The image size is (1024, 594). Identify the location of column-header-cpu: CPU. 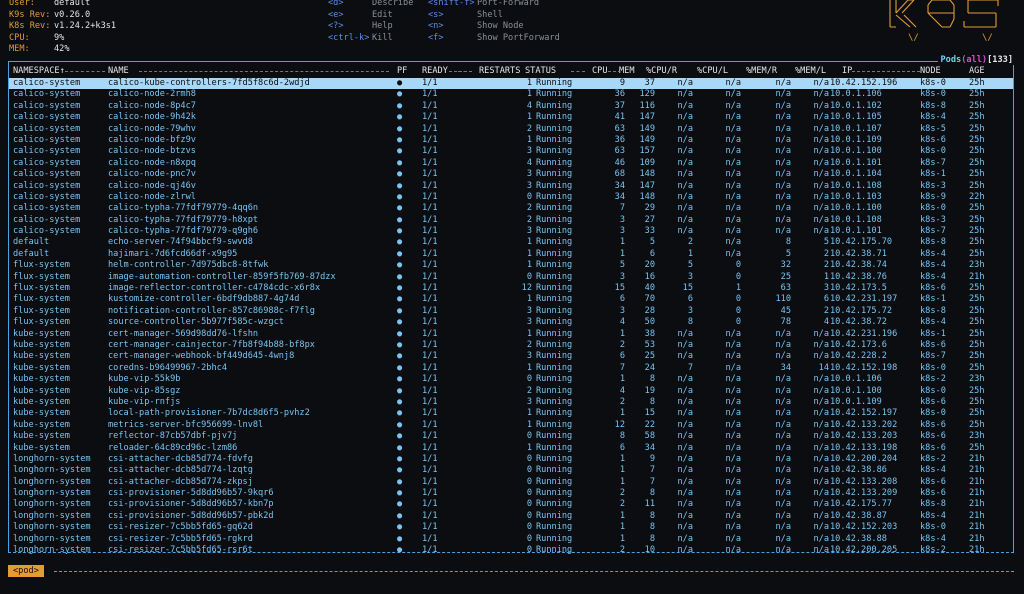
(600, 71).